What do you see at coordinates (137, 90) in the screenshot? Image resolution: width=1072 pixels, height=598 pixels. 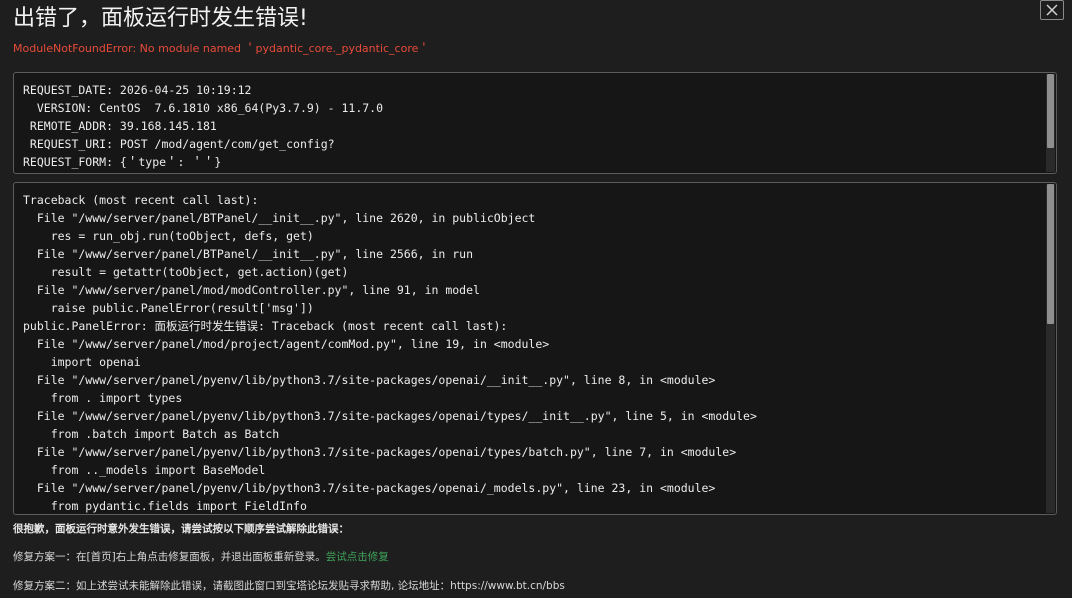 I see `request-info-line: REQUEST_DATE: 2026-04-25 10:19:12` at bounding box center [137, 90].